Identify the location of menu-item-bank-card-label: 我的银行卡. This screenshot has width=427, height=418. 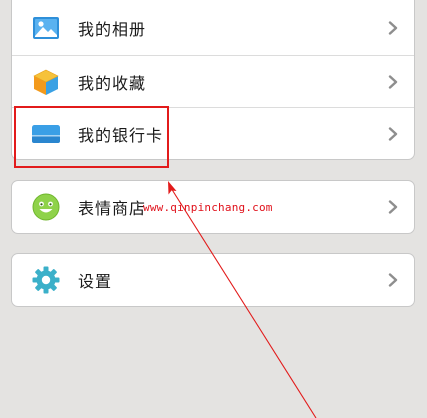
(121, 135).